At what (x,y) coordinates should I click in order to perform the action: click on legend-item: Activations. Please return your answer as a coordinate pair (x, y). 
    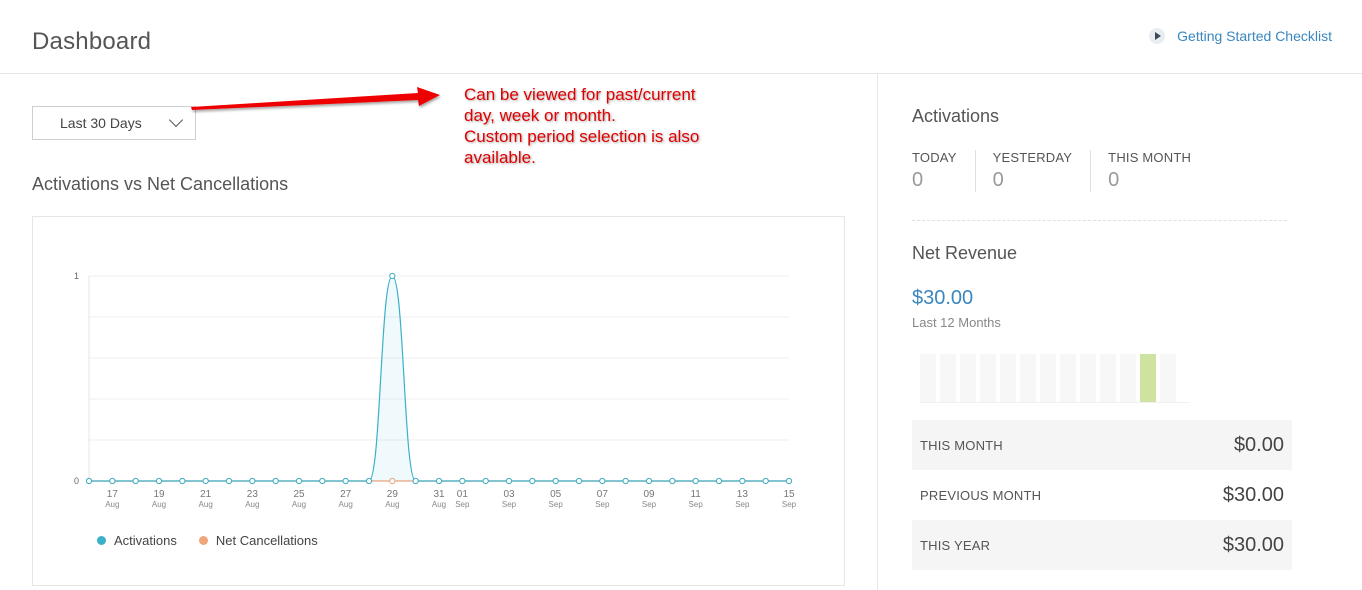
    Looking at the image, I should click on (137, 540).